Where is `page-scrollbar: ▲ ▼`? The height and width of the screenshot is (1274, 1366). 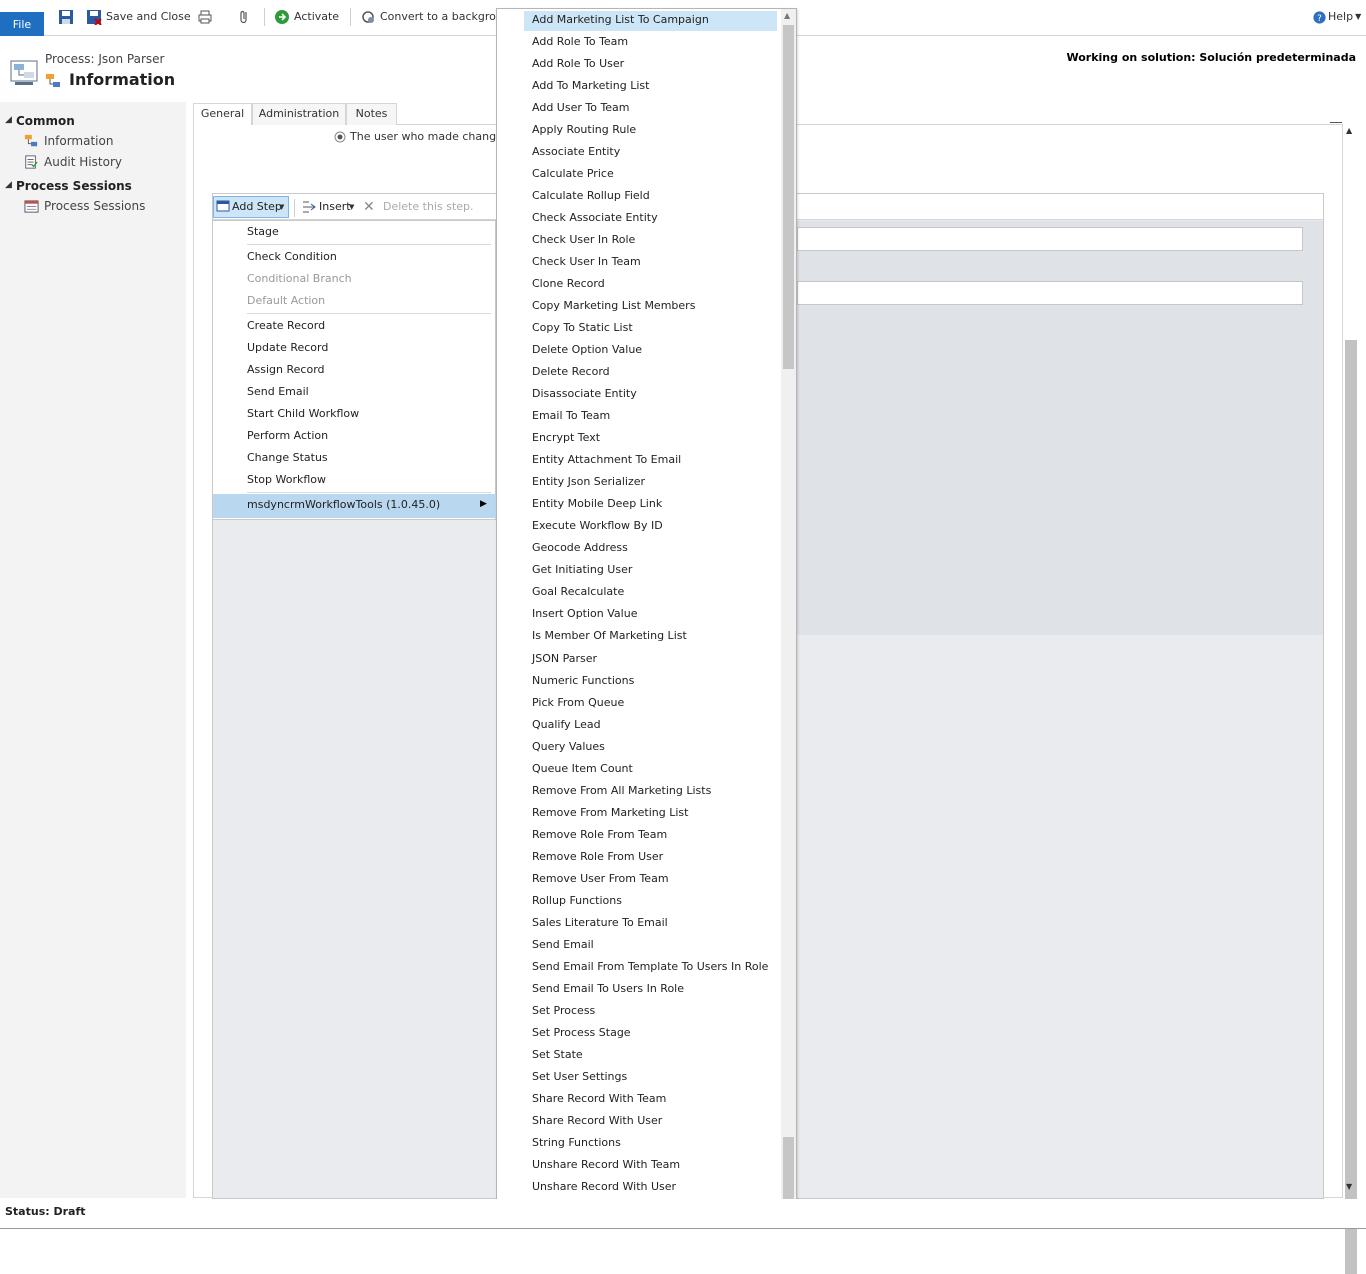
page-scrollbar: ▲ ▼ is located at coordinates (1351, 699).